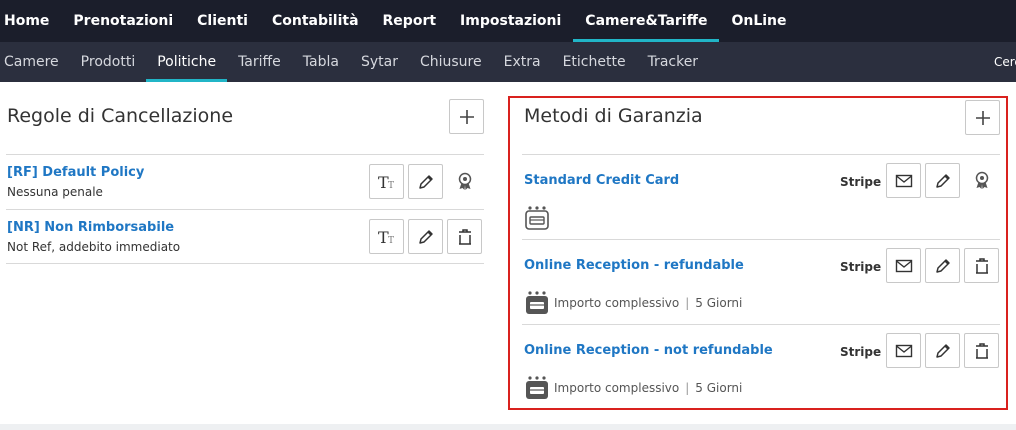  Describe the element at coordinates (120, 116) in the screenshot. I see `cancellation-title: Regole di Cancellazione` at that location.